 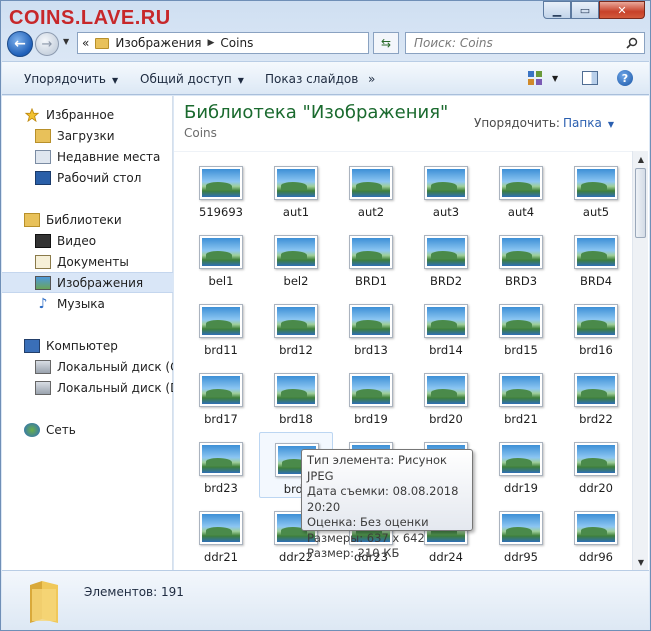 I want to click on file-item: ddr96, so click(x=595, y=534).